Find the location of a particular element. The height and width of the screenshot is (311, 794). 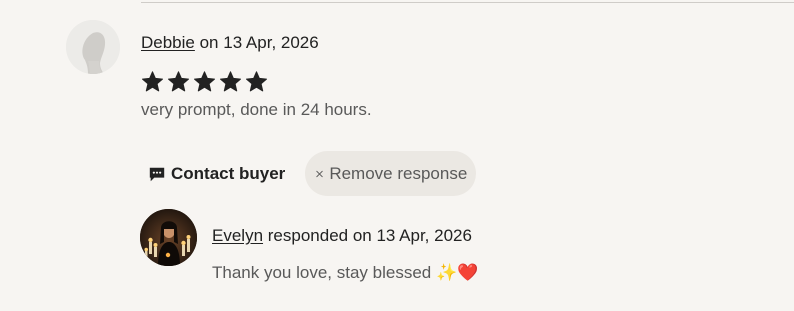

contact-buyer-label: Contact buyer is located at coordinates (228, 173).